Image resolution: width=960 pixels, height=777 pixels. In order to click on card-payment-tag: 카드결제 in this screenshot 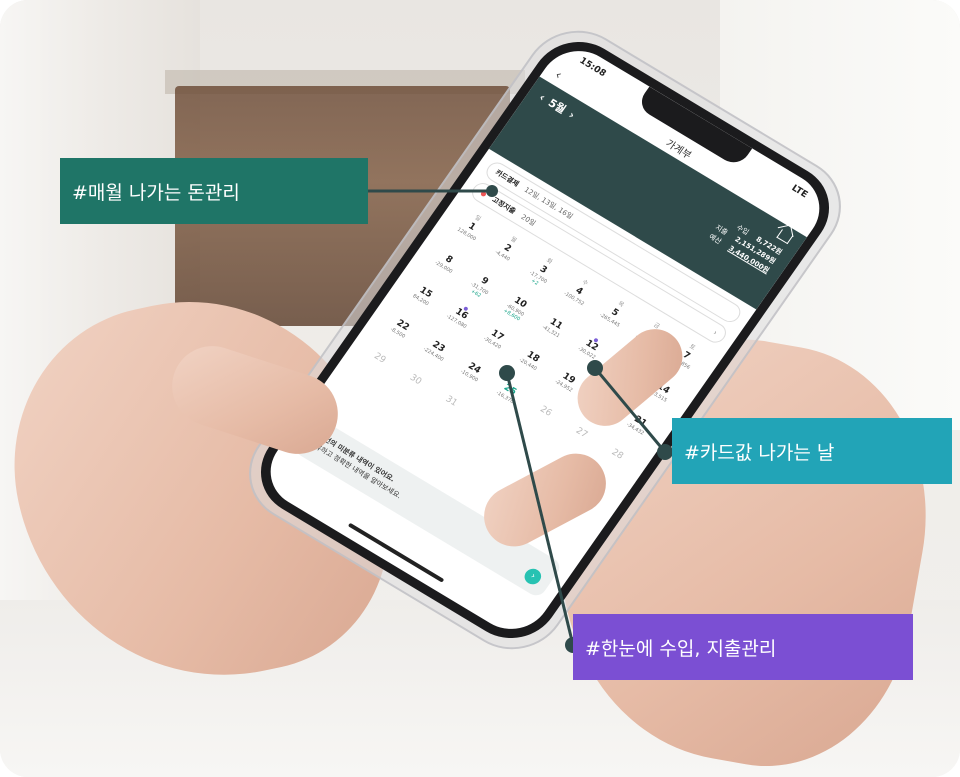, I will do `click(507, 178)`.